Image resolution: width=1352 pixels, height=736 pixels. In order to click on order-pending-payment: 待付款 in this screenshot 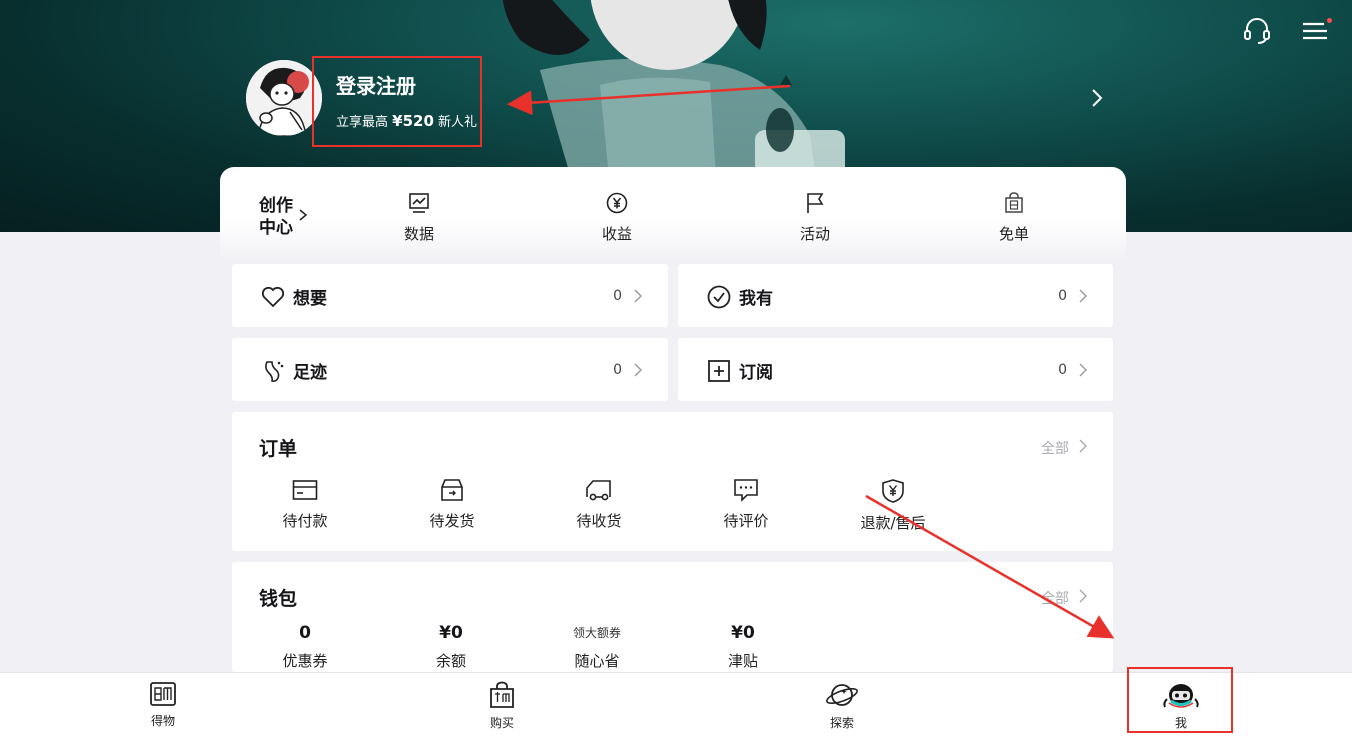, I will do `click(305, 504)`.